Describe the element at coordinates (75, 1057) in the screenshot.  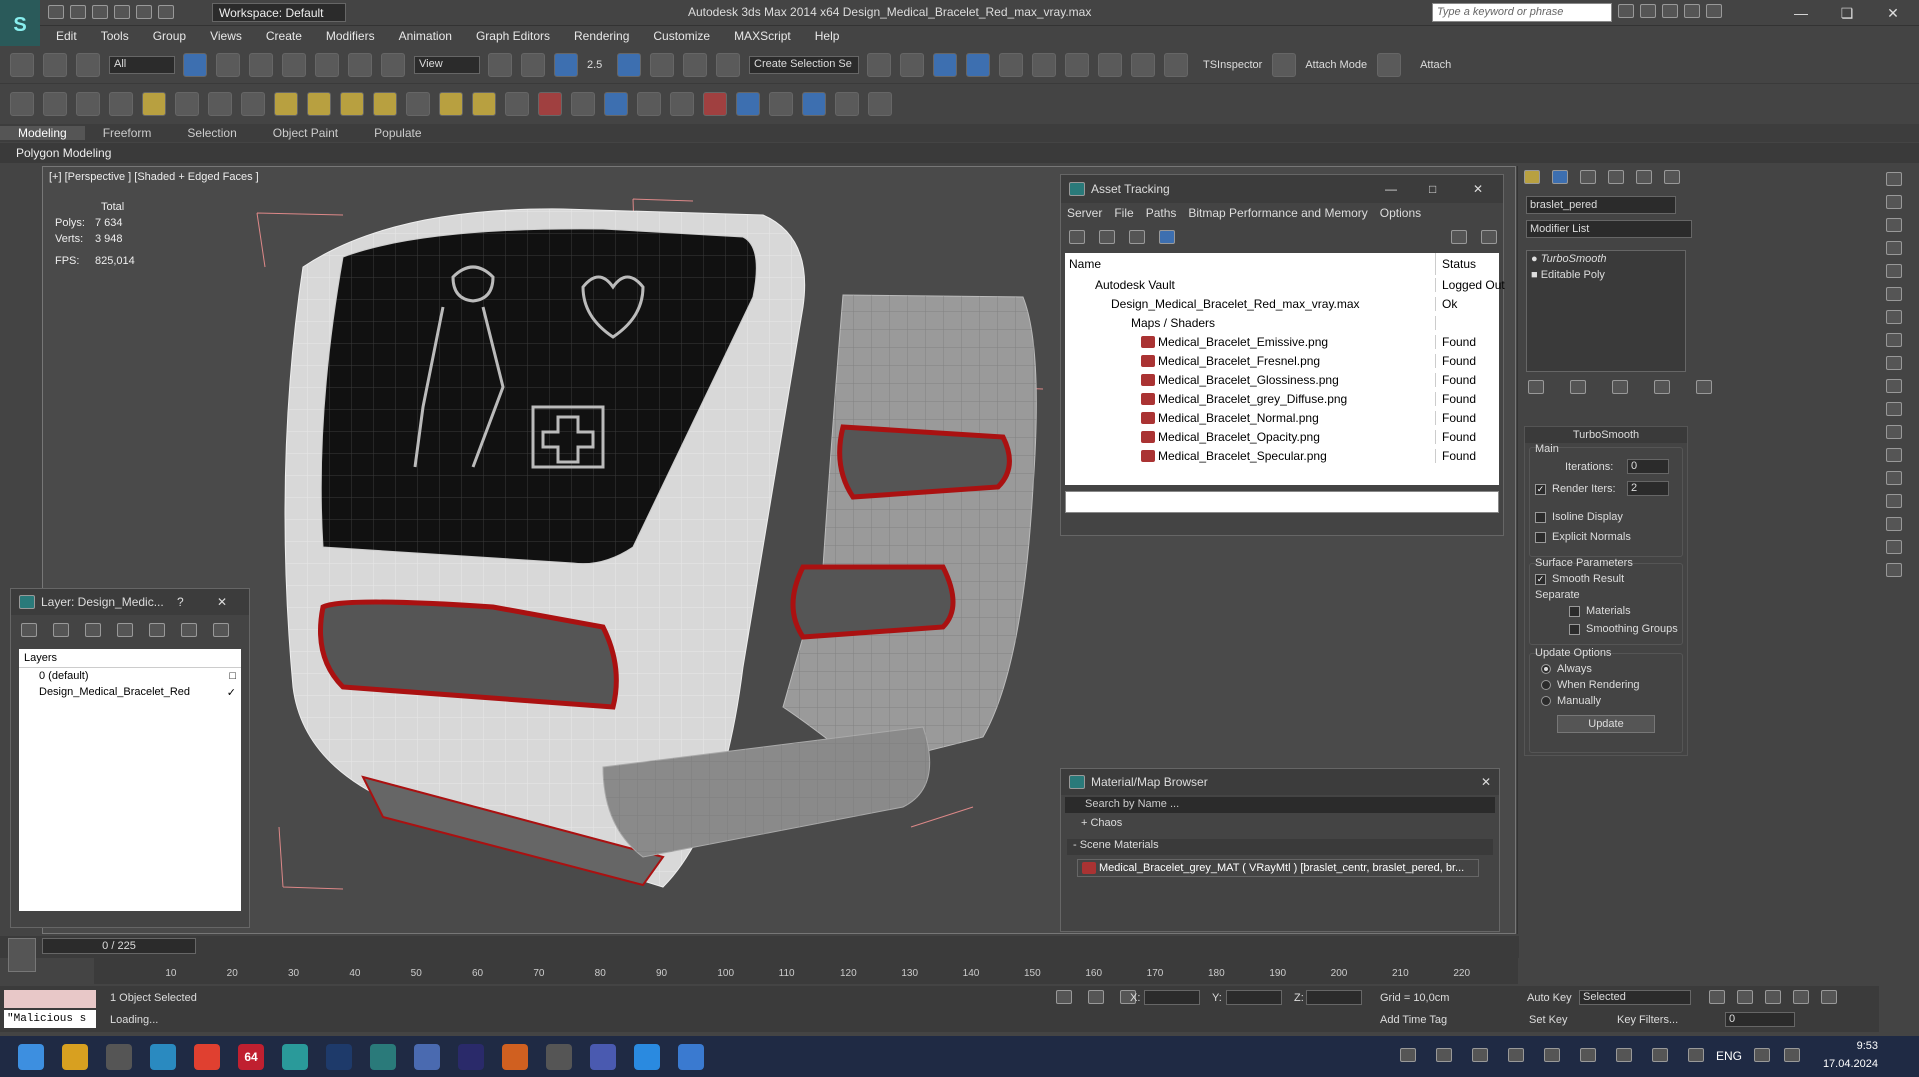
I see `file-explorer-icon` at that location.